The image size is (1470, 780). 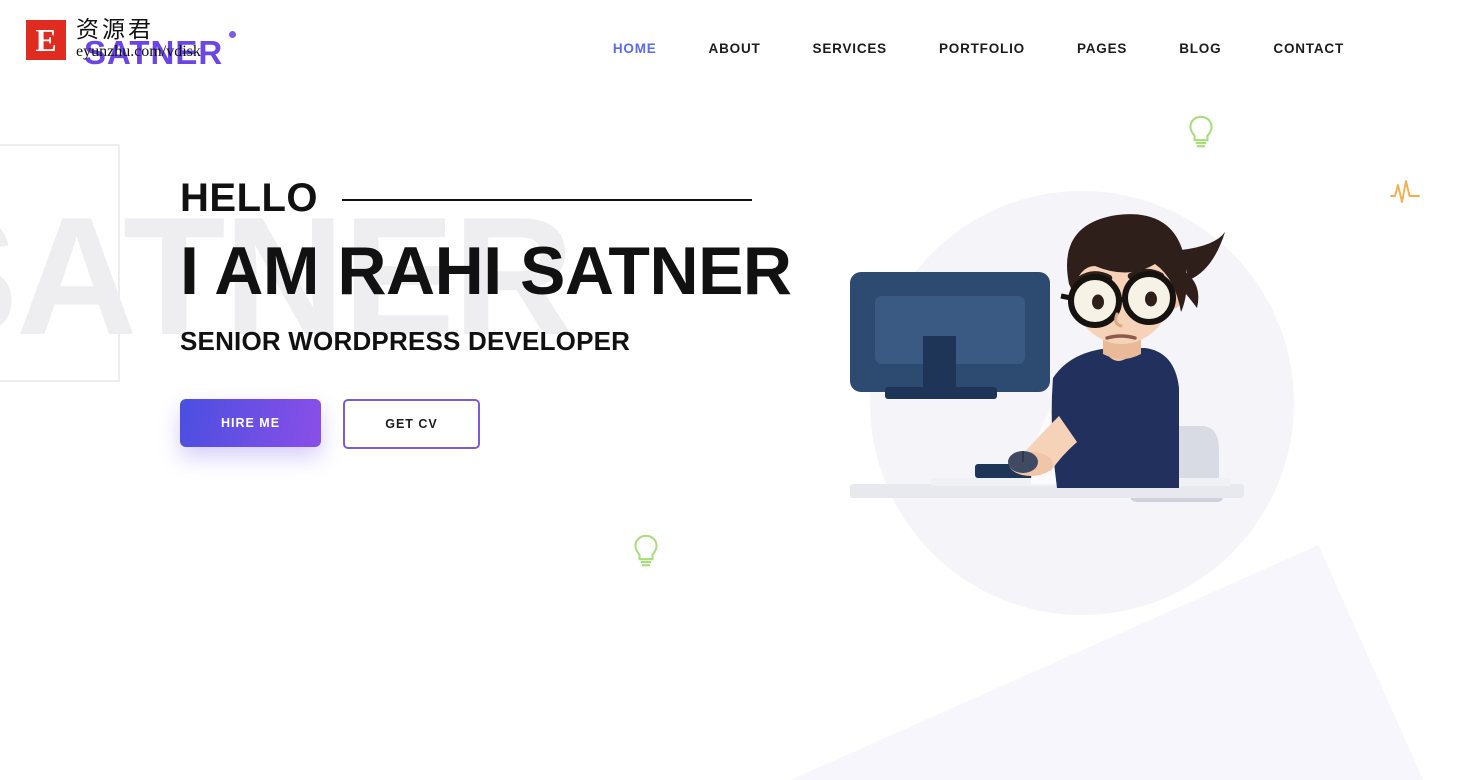 I want to click on hero-greeting-row: HELLO, so click(x=486, y=198).